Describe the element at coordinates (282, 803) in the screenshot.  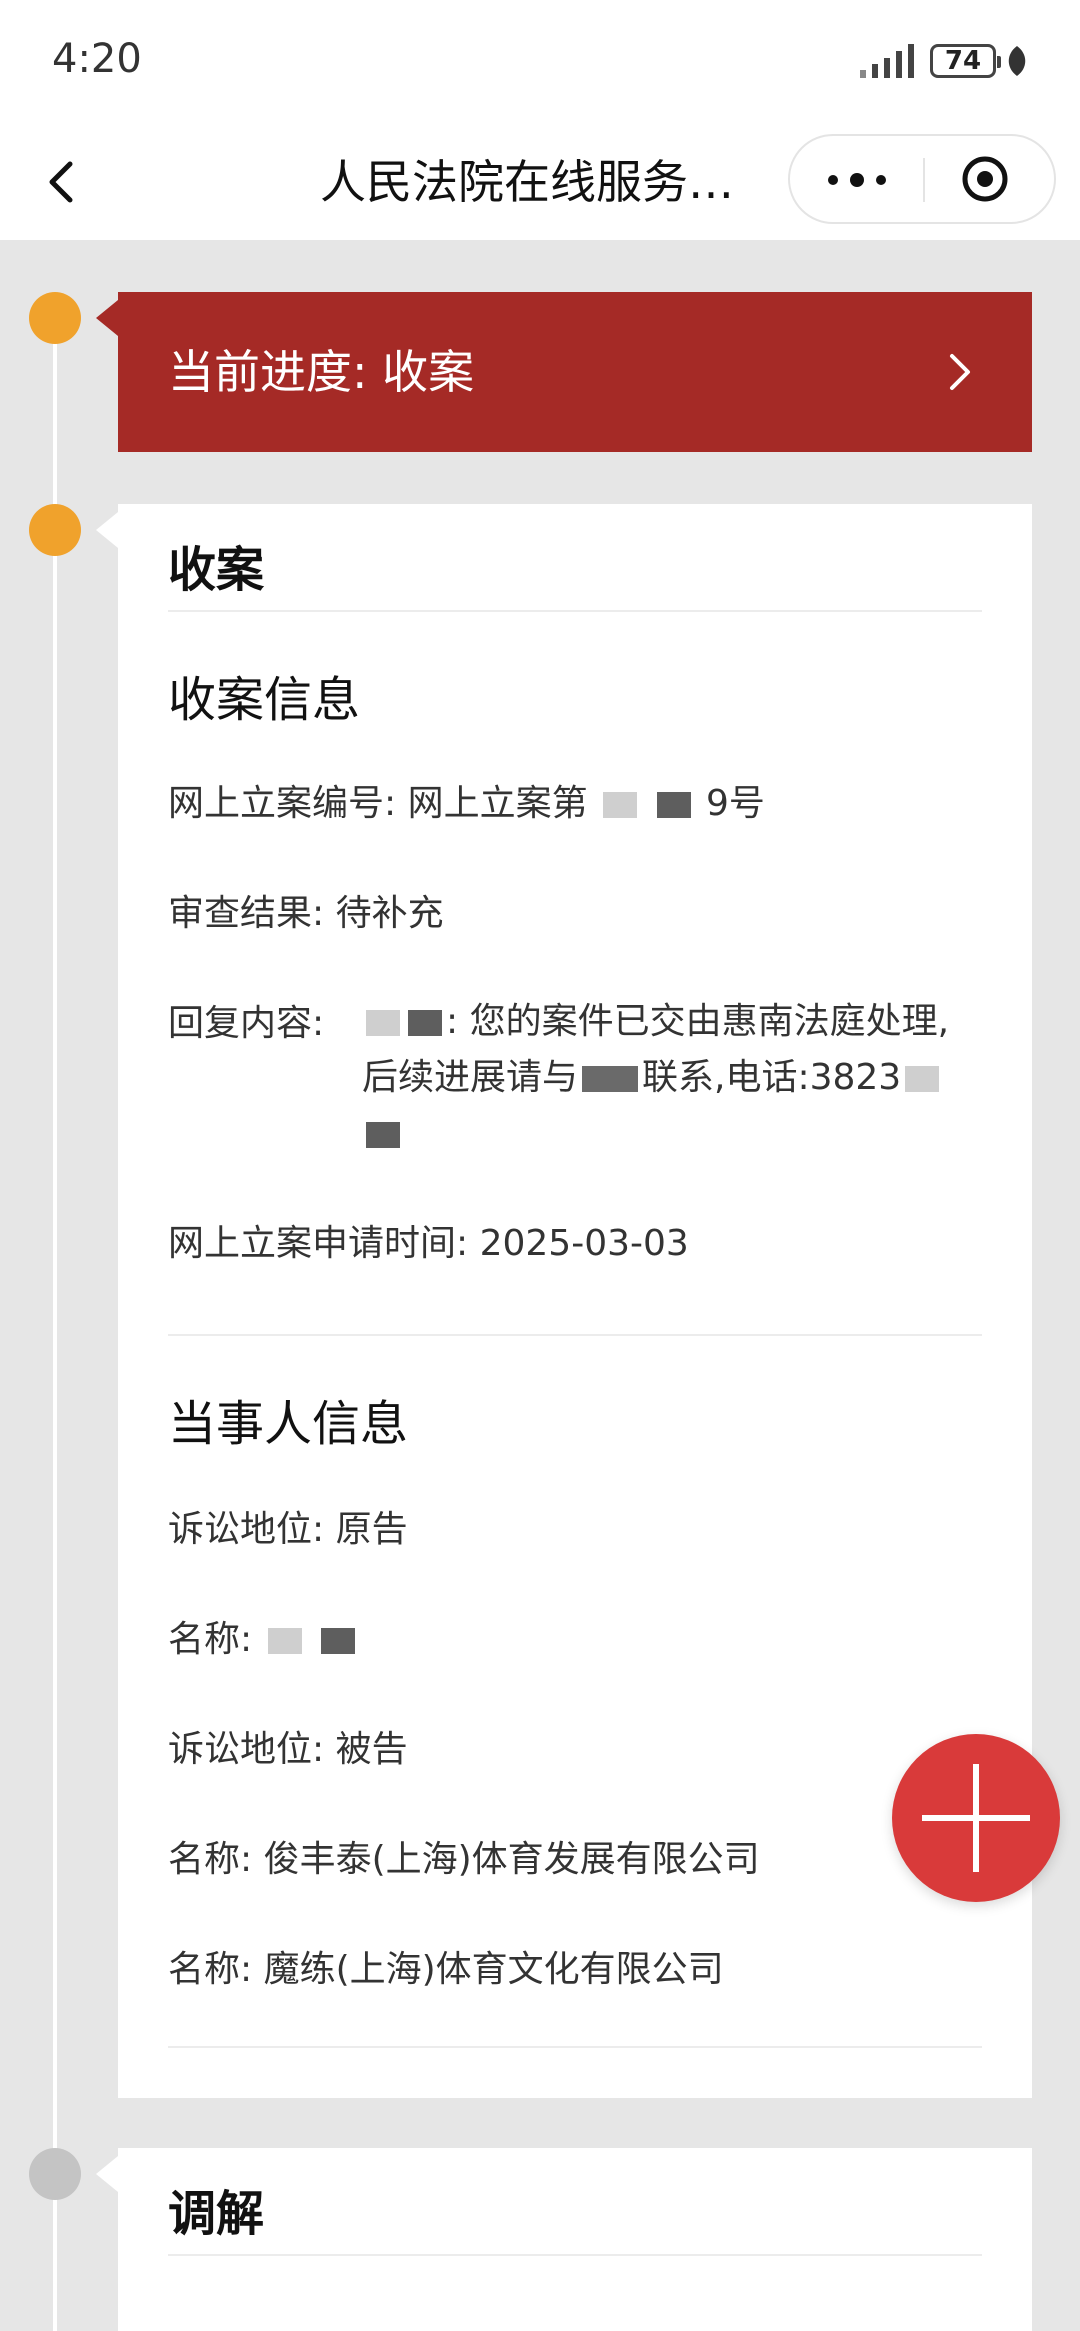
I see `case-number-label: 网上立案编号:` at that location.